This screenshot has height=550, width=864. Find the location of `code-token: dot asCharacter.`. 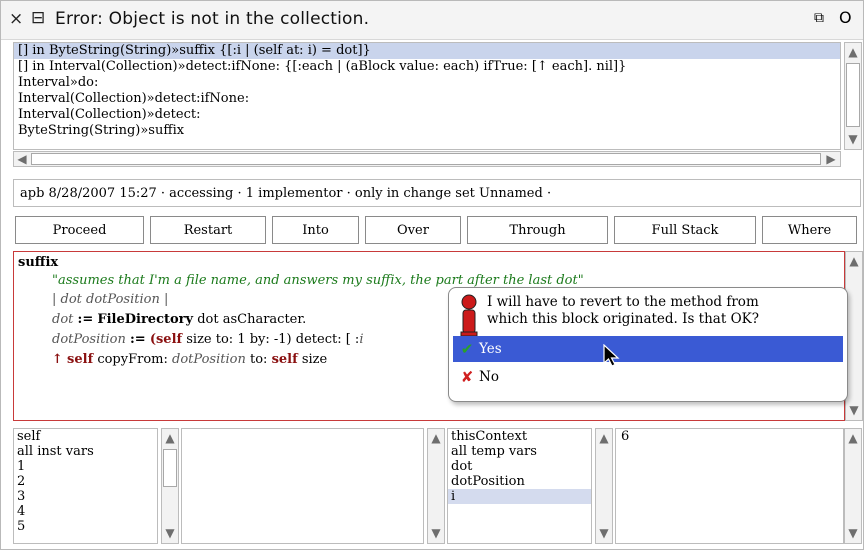

code-token: dot asCharacter. is located at coordinates (252, 319).